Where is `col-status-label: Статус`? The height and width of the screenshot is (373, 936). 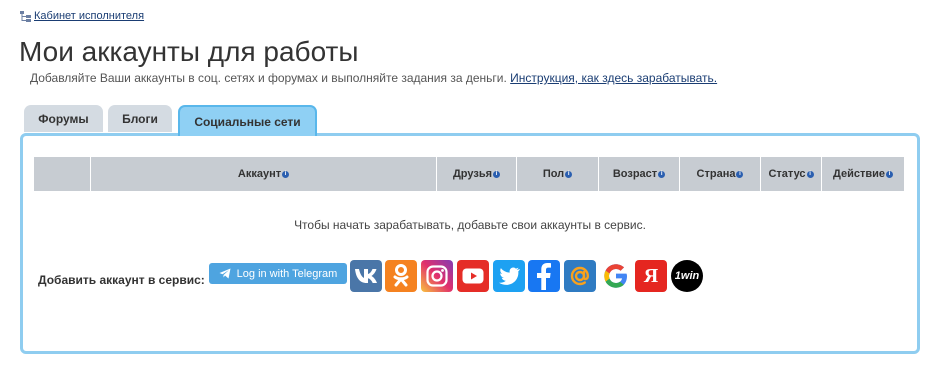 col-status-label: Статус is located at coordinates (787, 174).